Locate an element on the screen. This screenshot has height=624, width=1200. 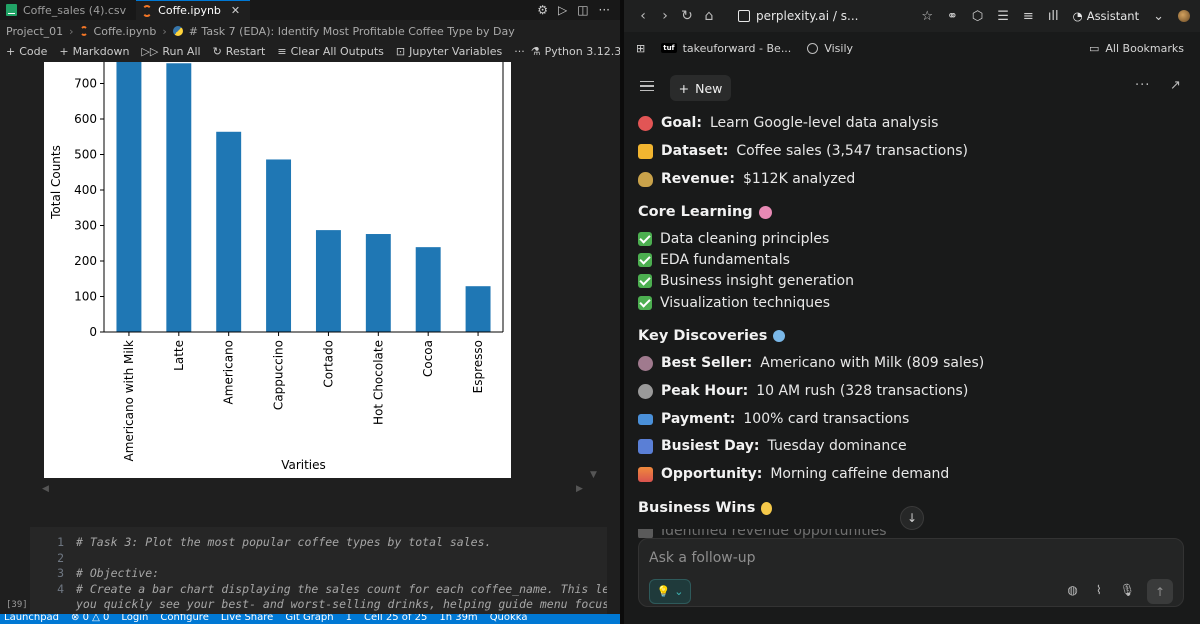
discovery-text: 10 AM rush (328 transactions) is located at coordinates (862, 391).